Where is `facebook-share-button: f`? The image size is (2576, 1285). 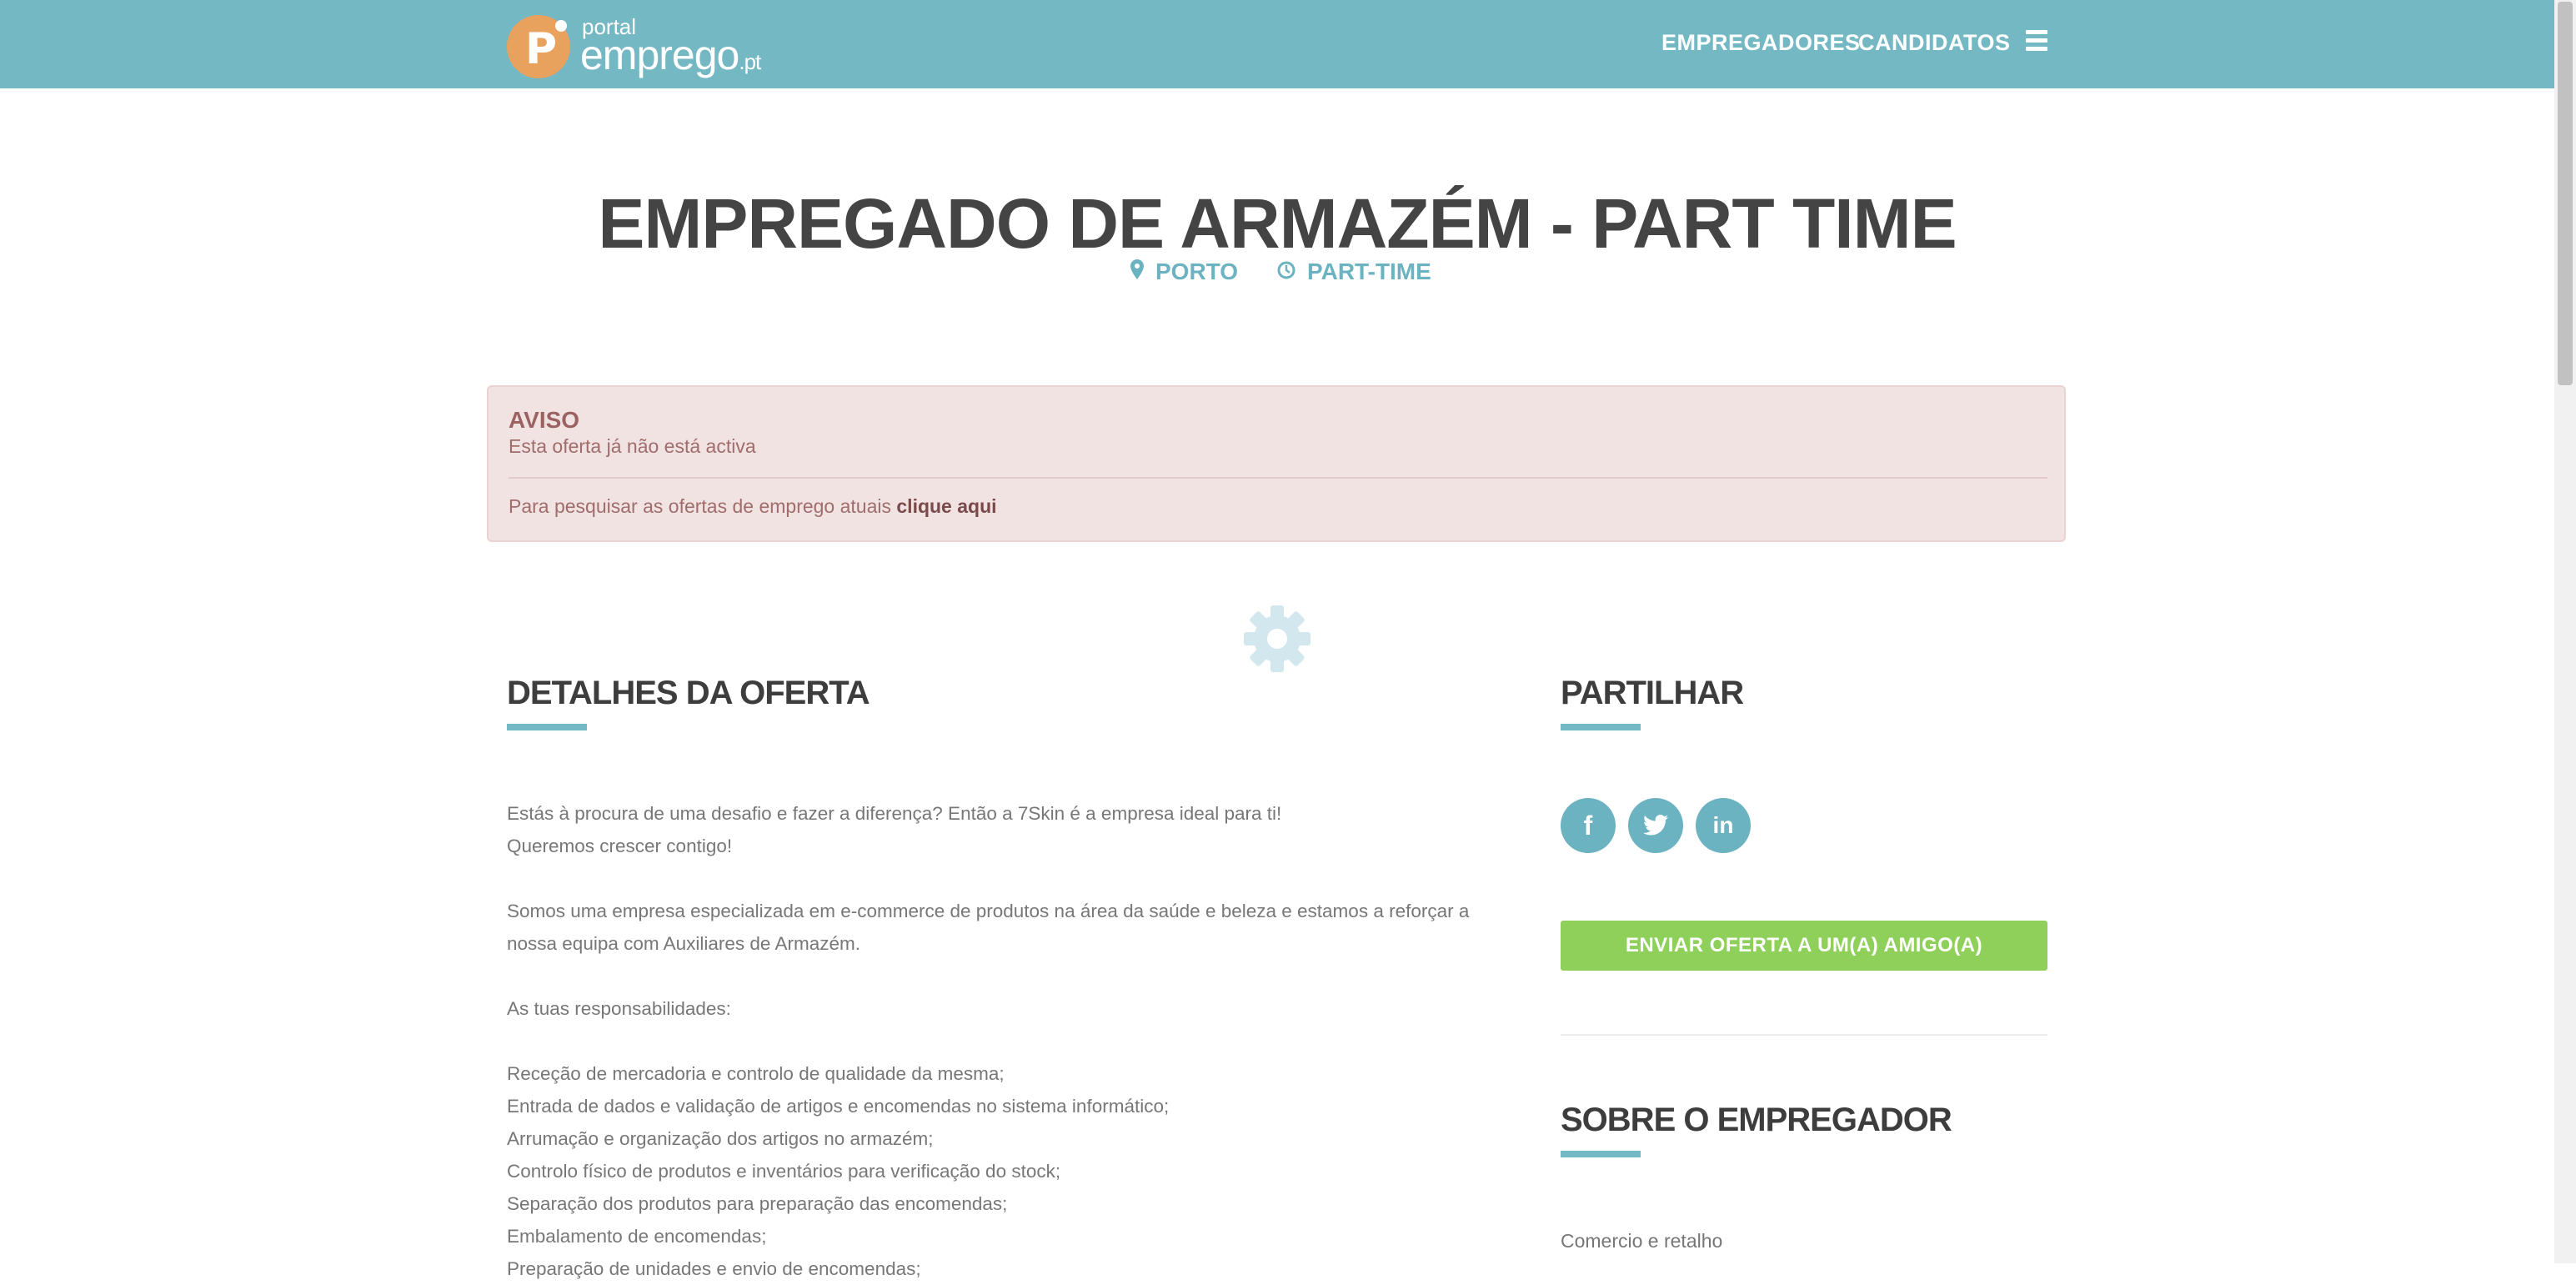
facebook-share-button: f is located at coordinates (1588, 825).